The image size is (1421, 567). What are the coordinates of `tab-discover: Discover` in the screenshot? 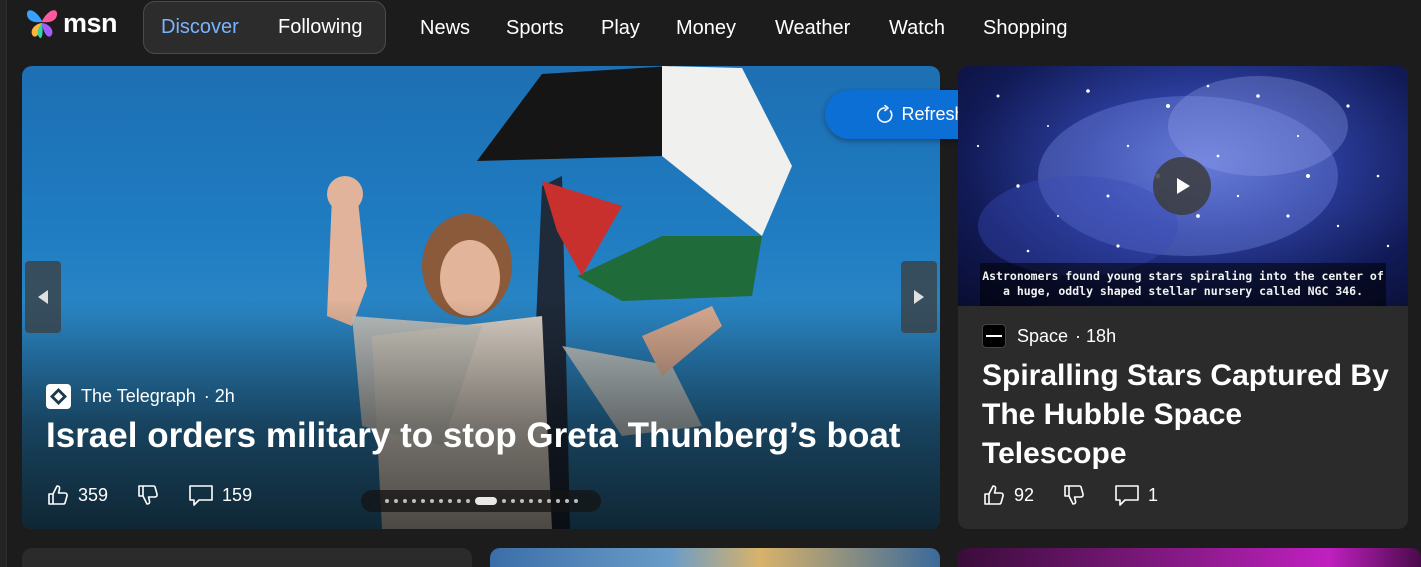 It's located at (200, 27).